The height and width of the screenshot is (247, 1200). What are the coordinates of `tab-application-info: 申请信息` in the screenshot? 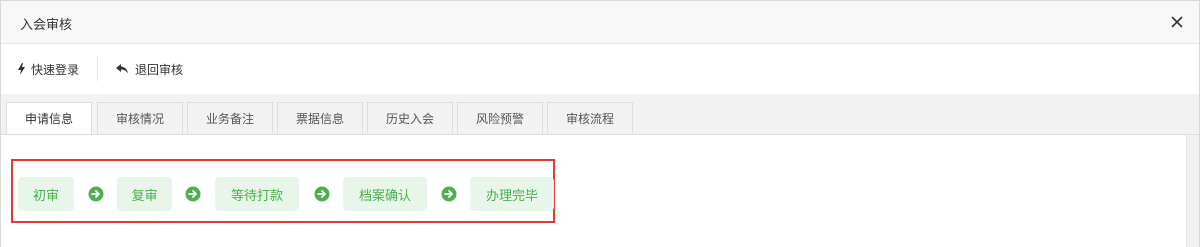 It's located at (49, 118).